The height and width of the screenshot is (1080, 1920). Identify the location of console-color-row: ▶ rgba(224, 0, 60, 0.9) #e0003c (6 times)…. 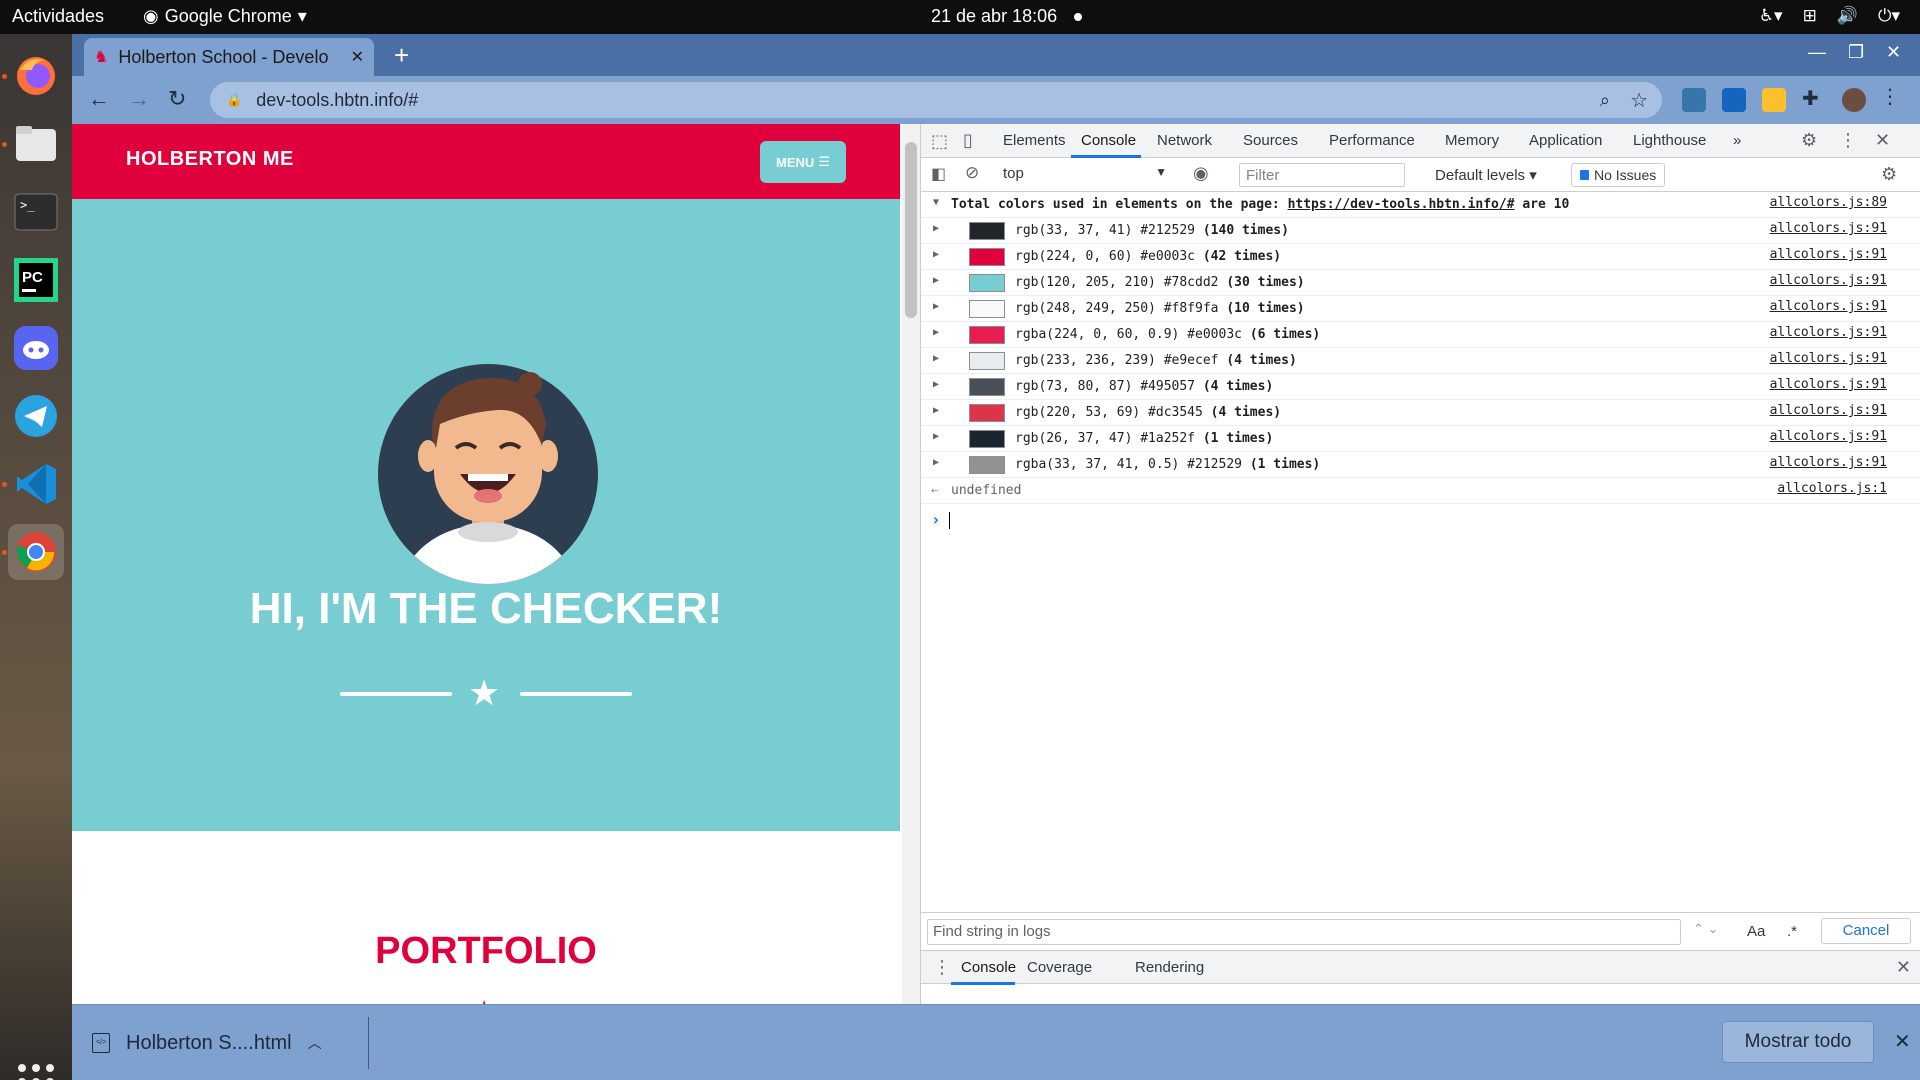
(1420, 335).